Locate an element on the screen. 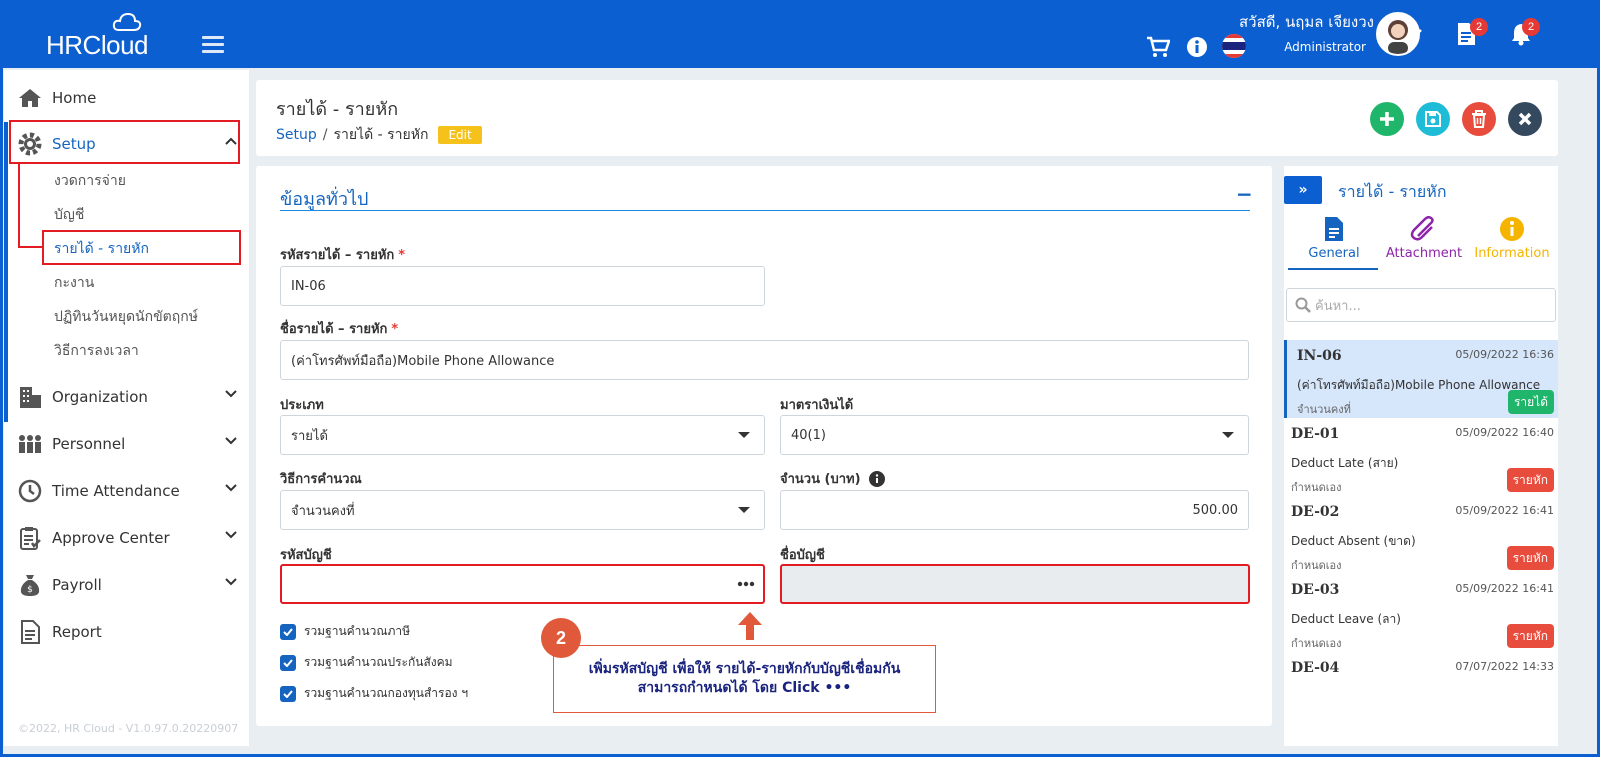  user-role: Administrator is located at coordinates (1325, 47).